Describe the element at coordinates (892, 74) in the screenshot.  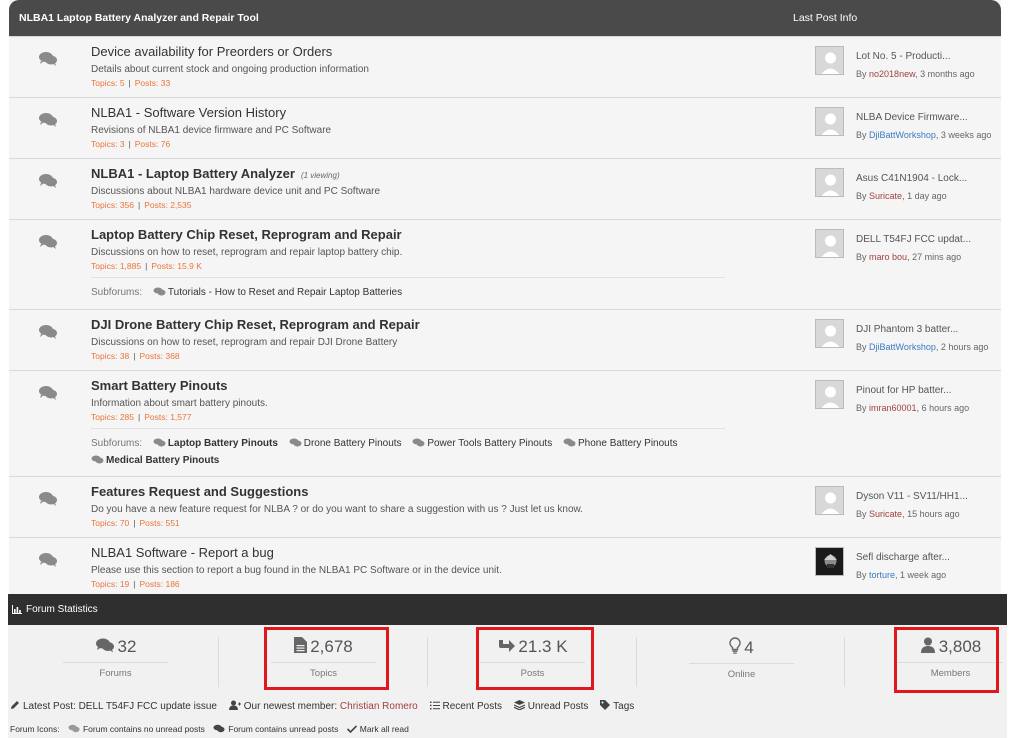
I see `last-post-user: no2018new` at that location.